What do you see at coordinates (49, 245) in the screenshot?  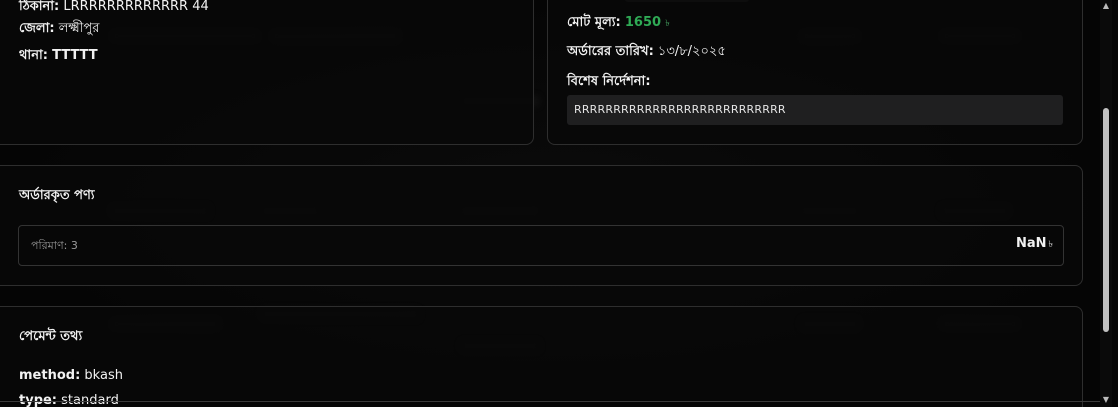 I see `product-quantity-label: পরিমাণ:` at bounding box center [49, 245].